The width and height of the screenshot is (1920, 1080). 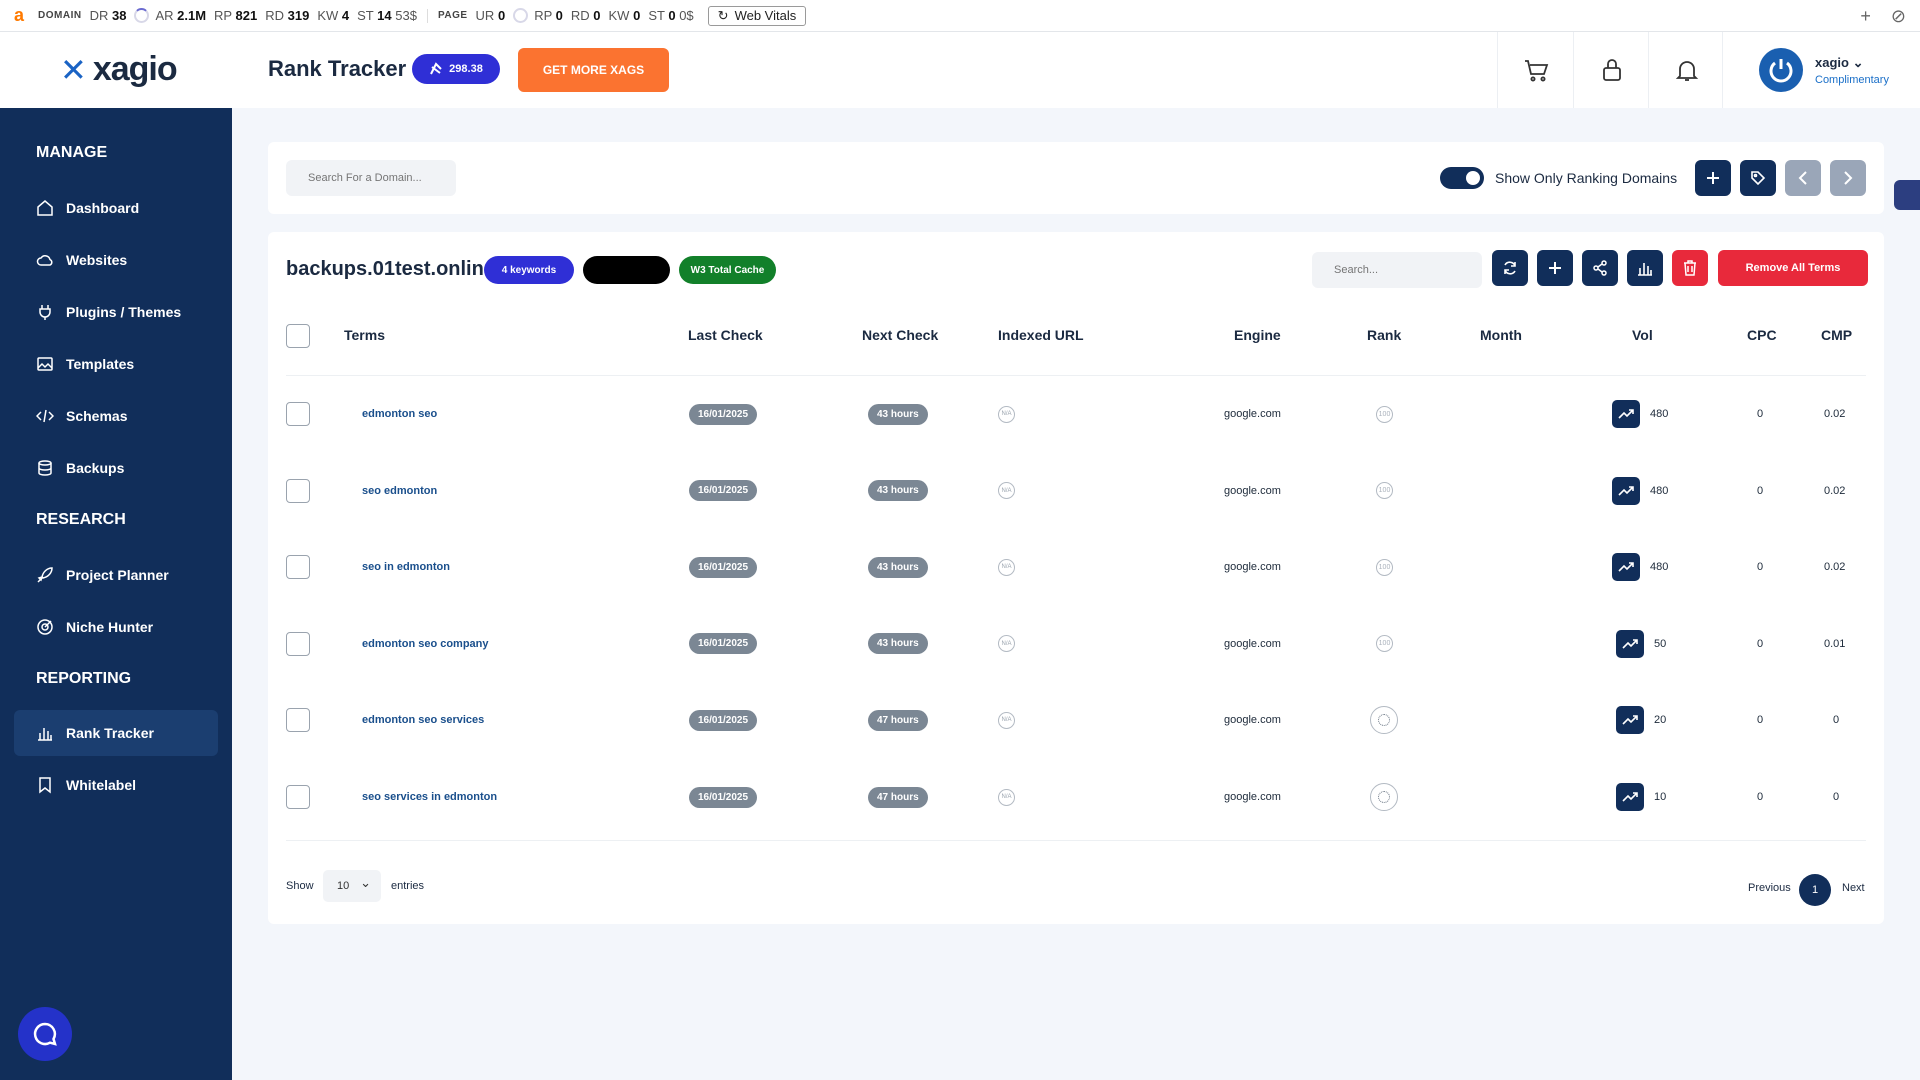 I want to click on bar-chart-icon, so click(x=1645, y=269).